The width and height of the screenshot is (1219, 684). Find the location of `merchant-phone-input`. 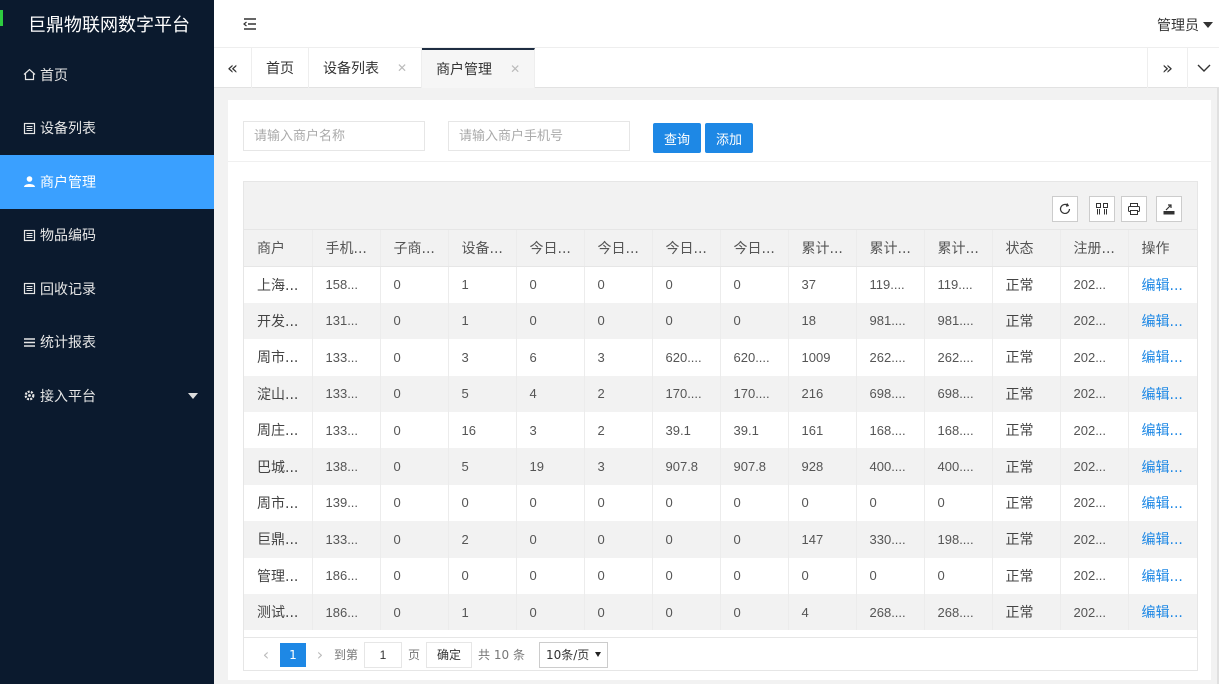

merchant-phone-input is located at coordinates (539, 136).